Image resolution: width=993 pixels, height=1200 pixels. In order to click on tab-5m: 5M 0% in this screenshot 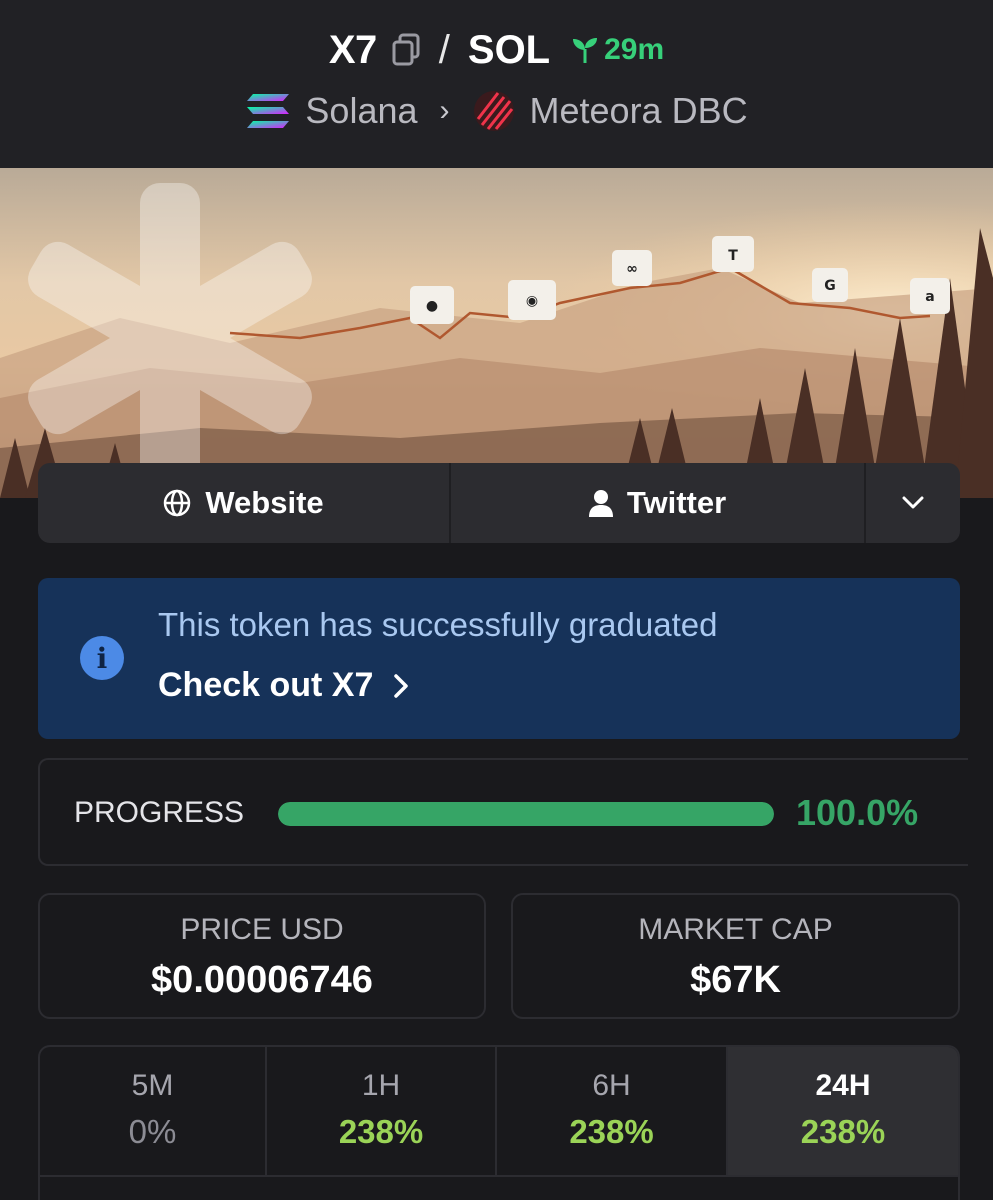, I will do `click(154, 1112)`.